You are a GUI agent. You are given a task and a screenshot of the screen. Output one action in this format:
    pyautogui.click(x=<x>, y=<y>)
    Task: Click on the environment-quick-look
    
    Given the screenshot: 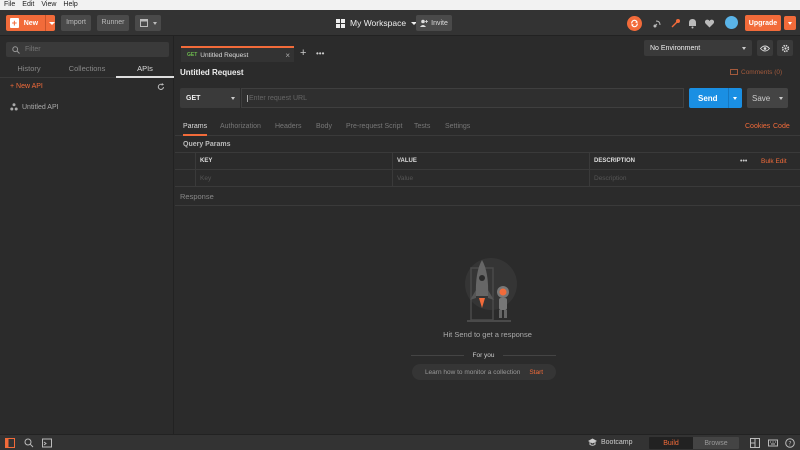 What is the action you would take?
    pyautogui.click(x=765, y=48)
    